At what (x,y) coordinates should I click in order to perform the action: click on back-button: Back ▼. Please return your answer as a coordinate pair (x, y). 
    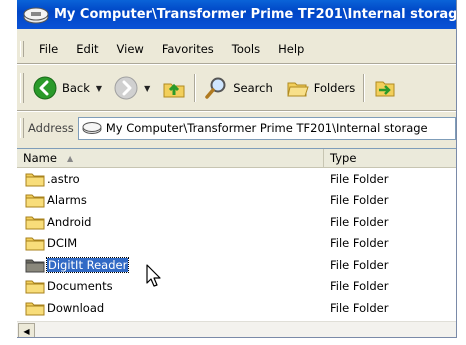
    Looking at the image, I should click on (67, 88).